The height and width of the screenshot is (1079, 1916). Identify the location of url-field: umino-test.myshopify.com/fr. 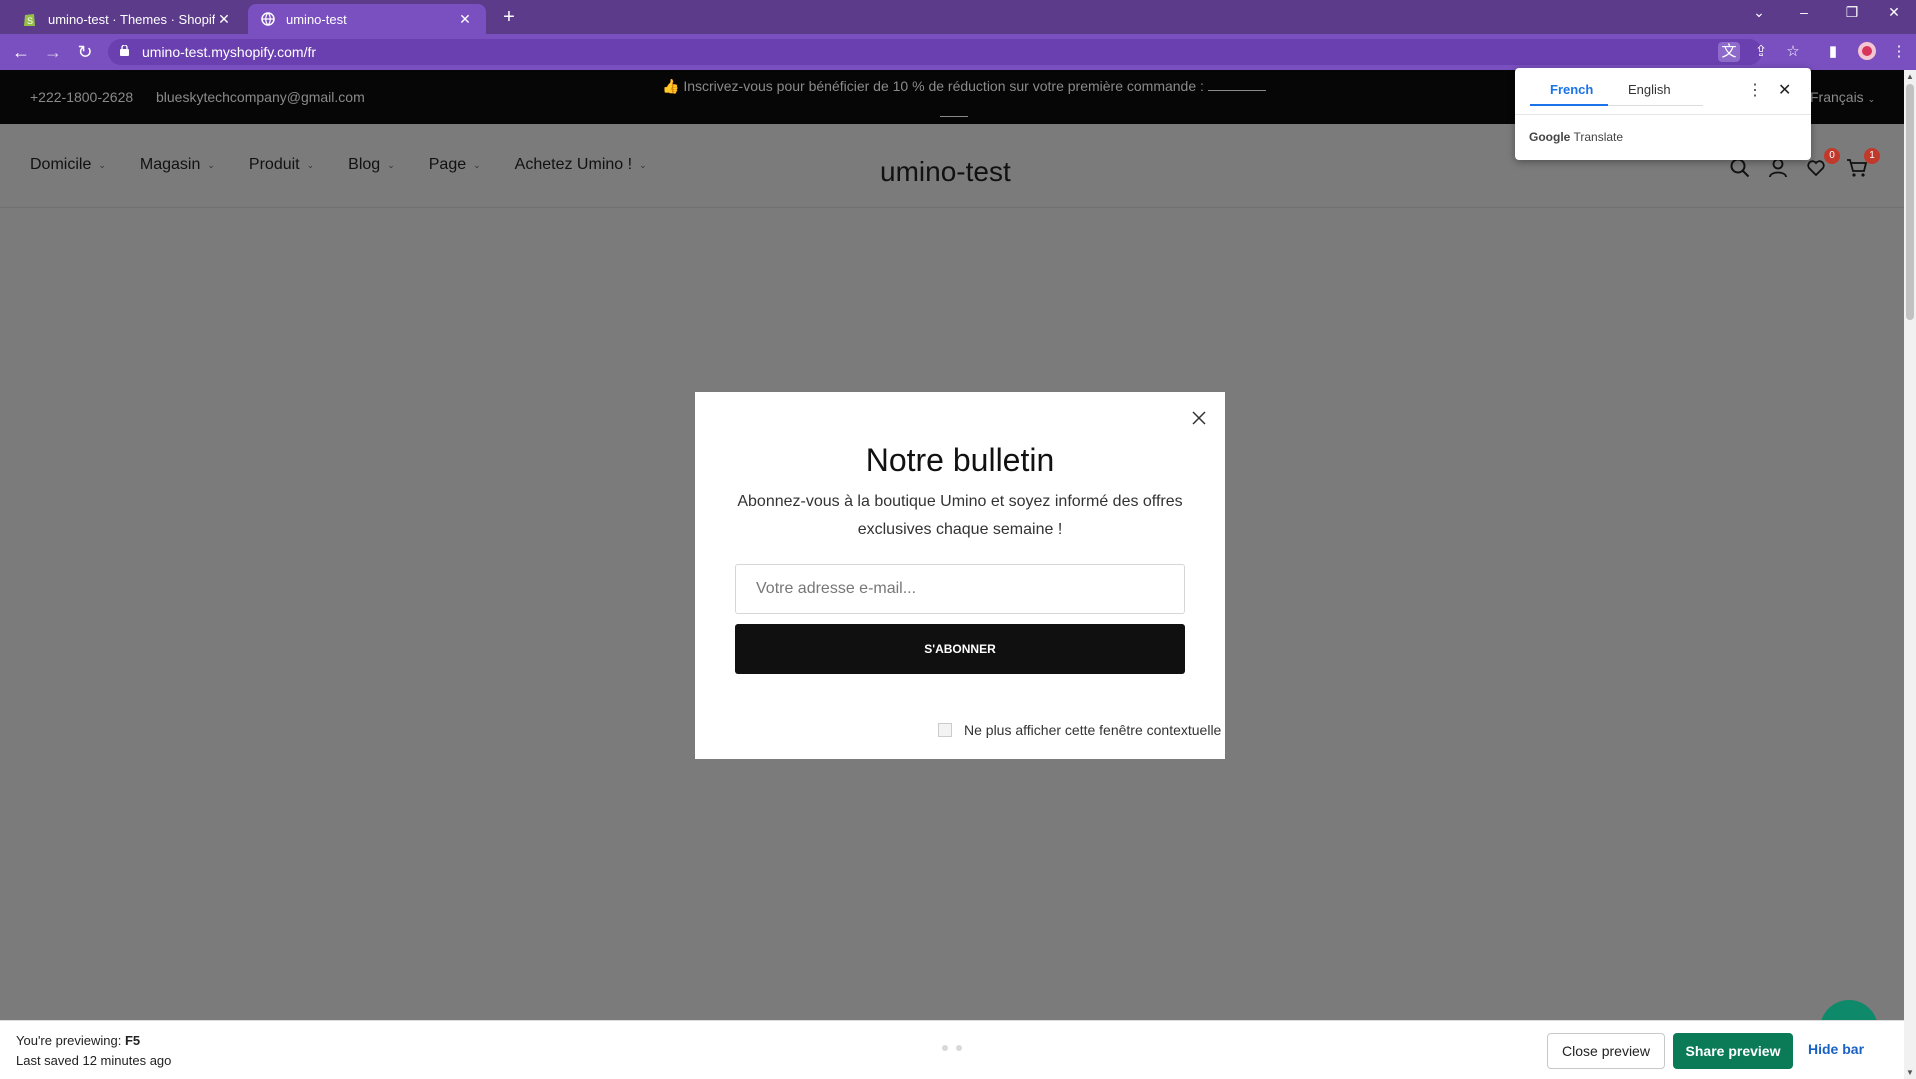
(935, 52).